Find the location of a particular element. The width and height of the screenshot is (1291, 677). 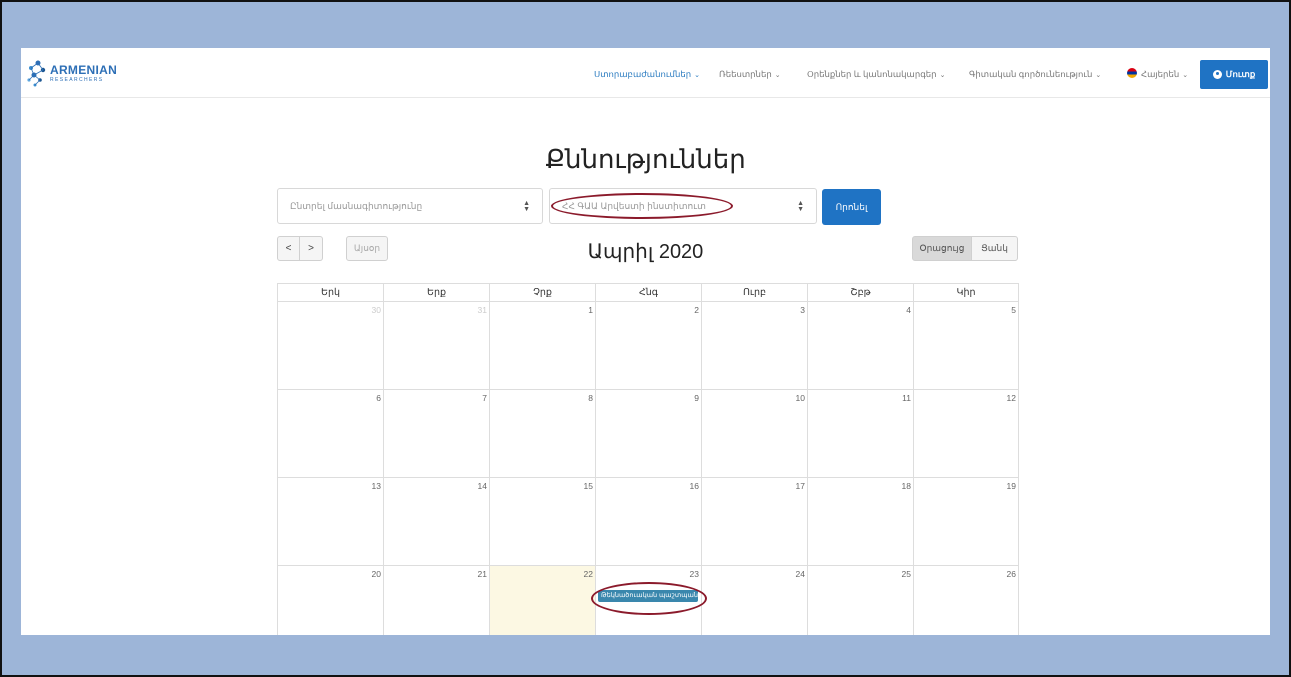

day-number: 26 is located at coordinates (1011, 574).